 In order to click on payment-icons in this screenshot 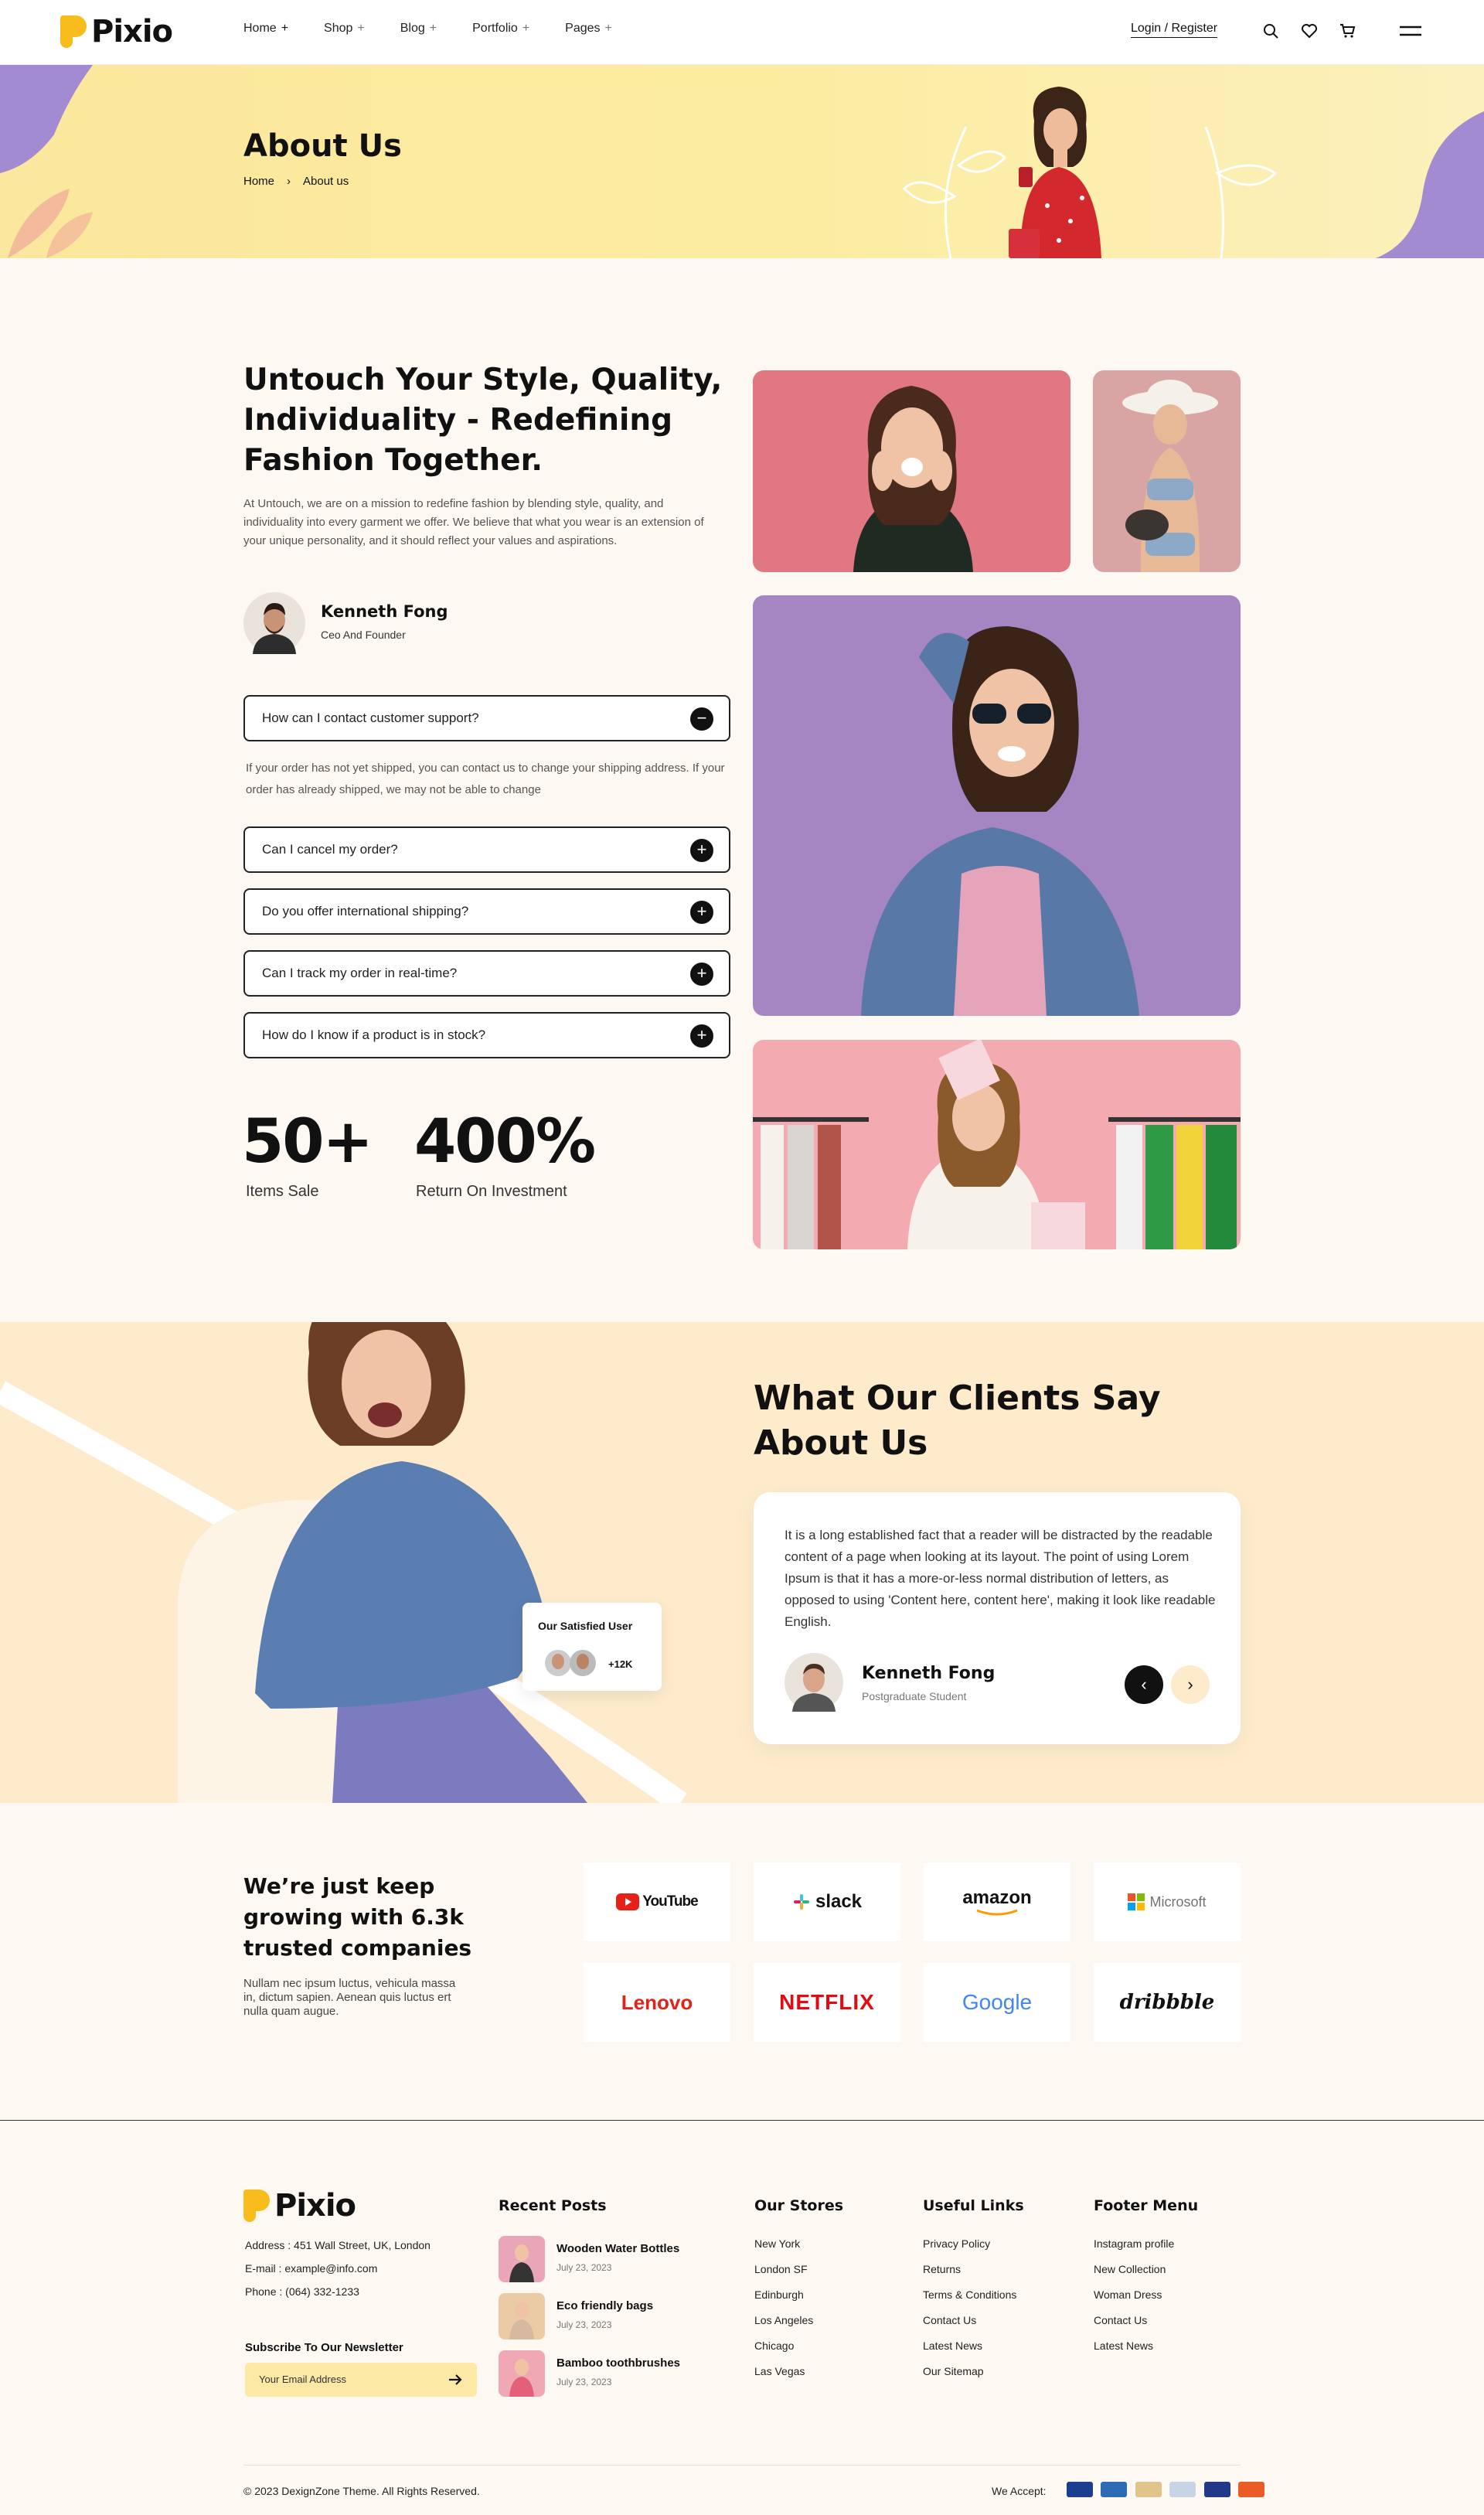, I will do `click(1163, 2491)`.